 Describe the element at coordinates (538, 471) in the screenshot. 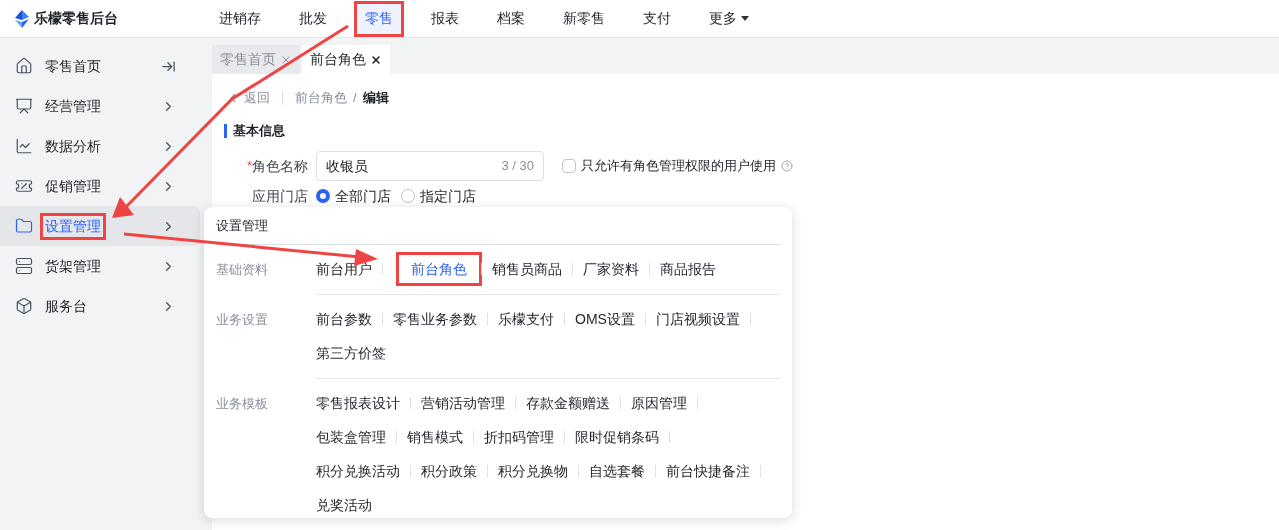

I see `submenu-item: 积分兑换物` at that location.